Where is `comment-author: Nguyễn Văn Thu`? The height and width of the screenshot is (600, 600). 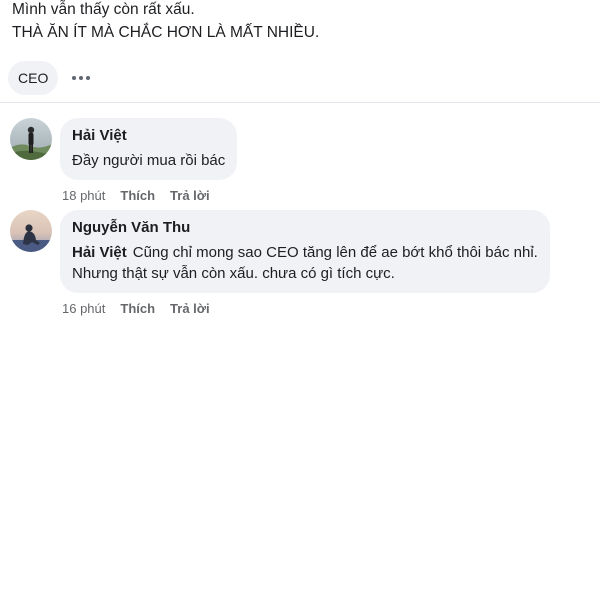
comment-author: Nguyễn Văn Thu is located at coordinates (305, 228).